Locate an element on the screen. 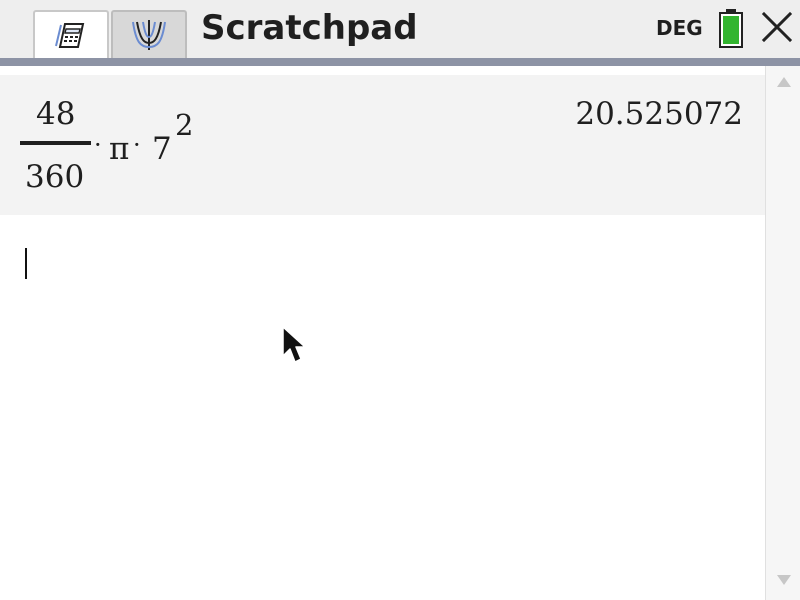  title-bar: Scratchpad DEG is located at coordinates (400, 29).